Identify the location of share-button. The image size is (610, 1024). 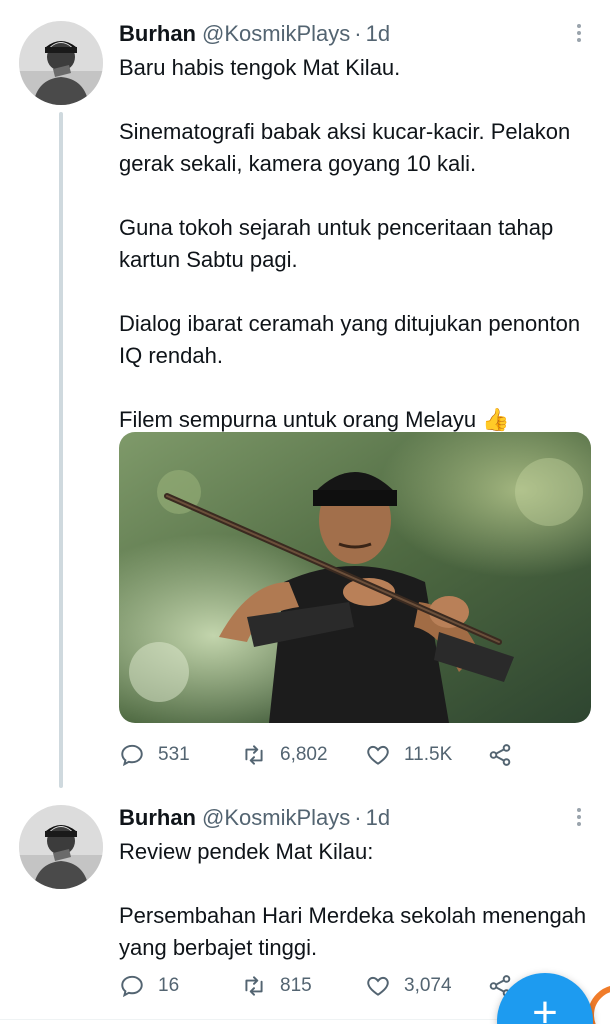
(506, 755).